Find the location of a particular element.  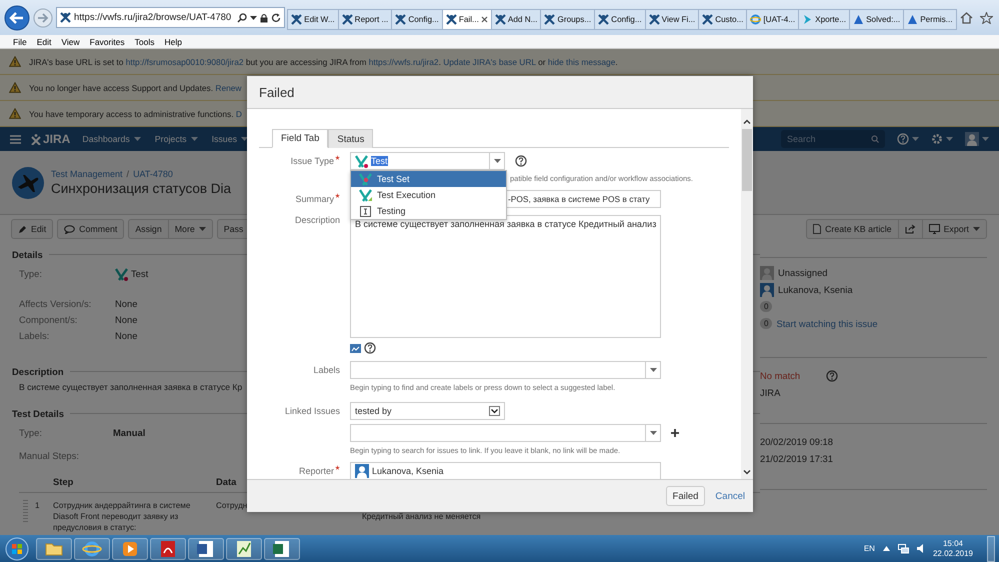

field-label: Summary is located at coordinates (314, 199).